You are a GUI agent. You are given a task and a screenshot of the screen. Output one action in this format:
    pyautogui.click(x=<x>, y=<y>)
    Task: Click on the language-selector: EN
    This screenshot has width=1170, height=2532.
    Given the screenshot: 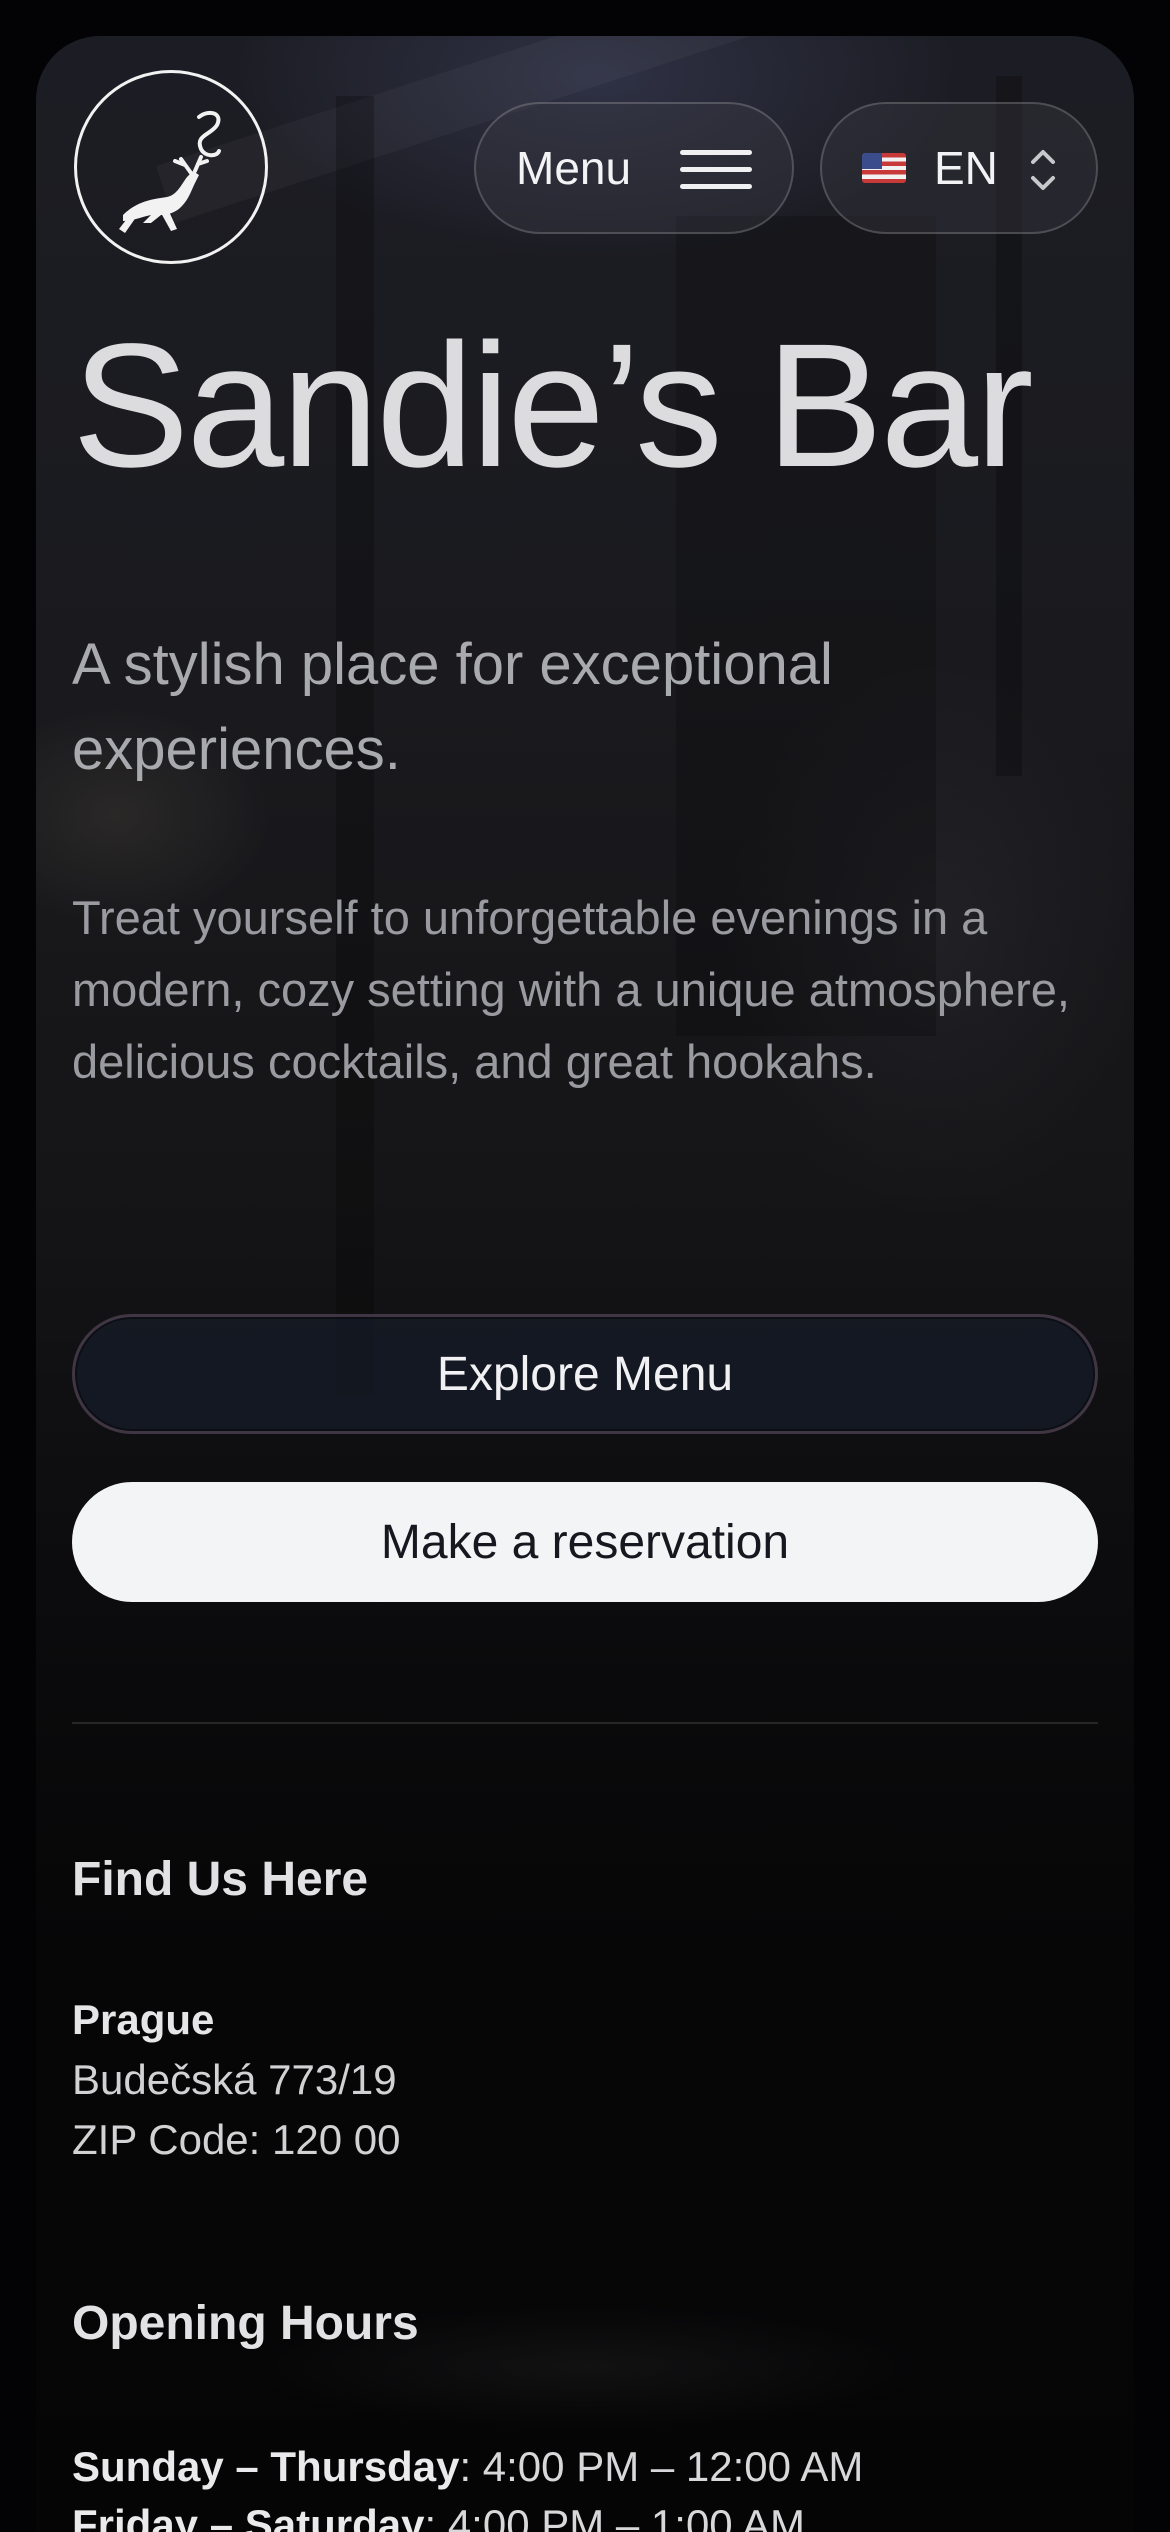 What is the action you would take?
    pyautogui.click(x=959, y=168)
    